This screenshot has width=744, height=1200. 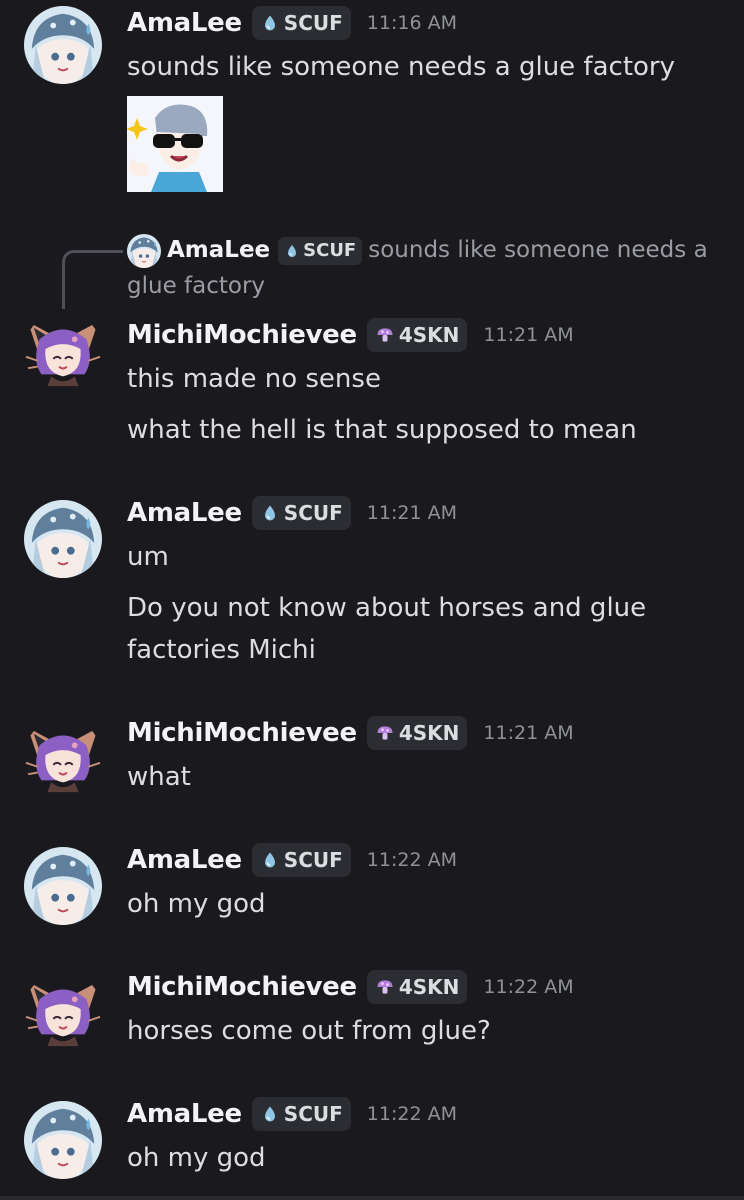 What do you see at coordinates (174, 144) in the screenshot?
I see `sticker` at bounding box center [174, 144].